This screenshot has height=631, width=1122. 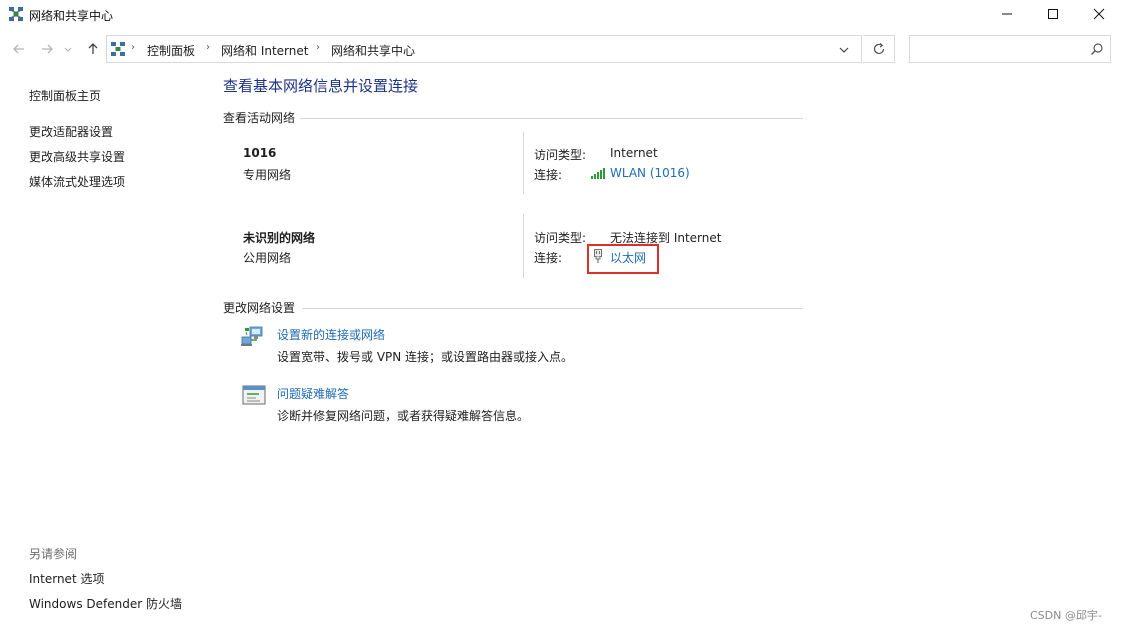 I want to click on close-icon, so click(x=1099, y=14).